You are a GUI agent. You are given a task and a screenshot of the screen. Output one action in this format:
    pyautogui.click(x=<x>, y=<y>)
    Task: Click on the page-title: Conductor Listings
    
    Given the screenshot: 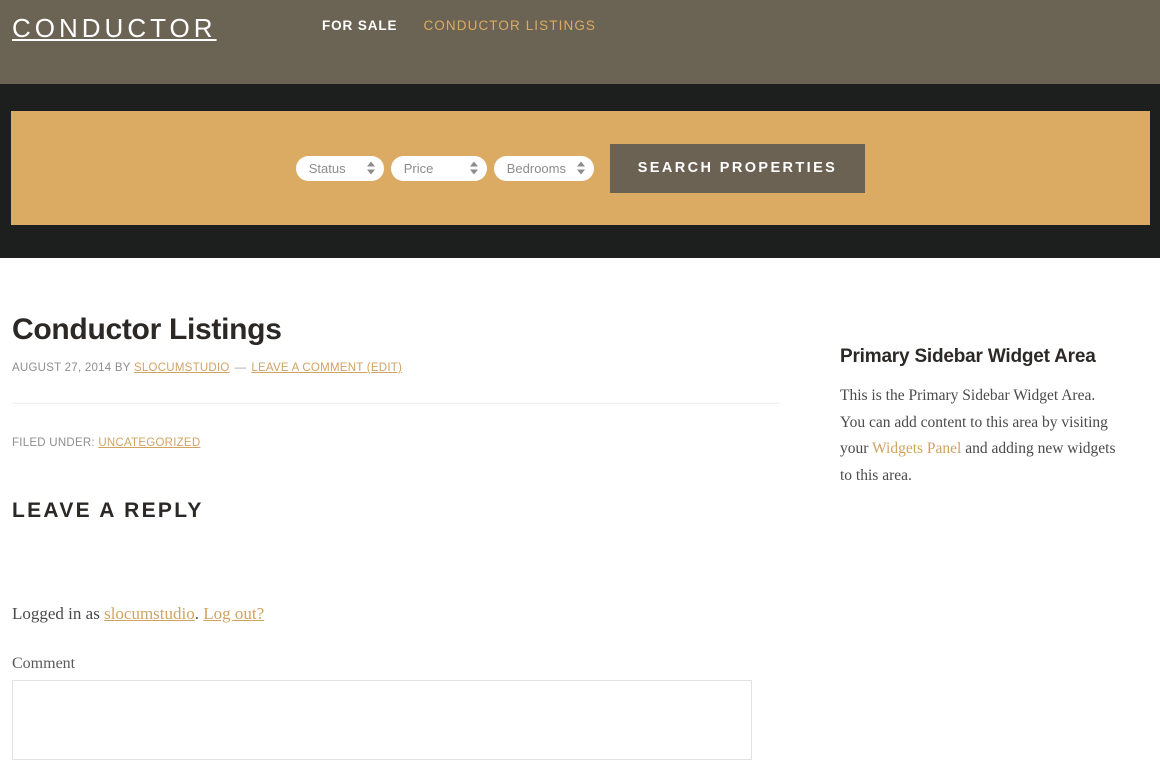 What is the action you would take?
    pyautogui.click(x=147, y=329)
    